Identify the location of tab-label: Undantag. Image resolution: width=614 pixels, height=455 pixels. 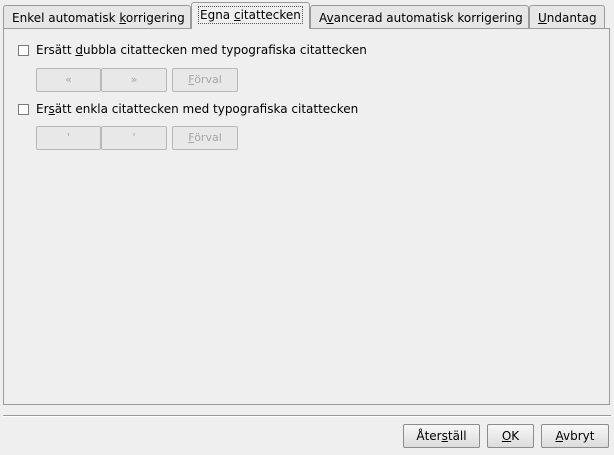
(567, 18).